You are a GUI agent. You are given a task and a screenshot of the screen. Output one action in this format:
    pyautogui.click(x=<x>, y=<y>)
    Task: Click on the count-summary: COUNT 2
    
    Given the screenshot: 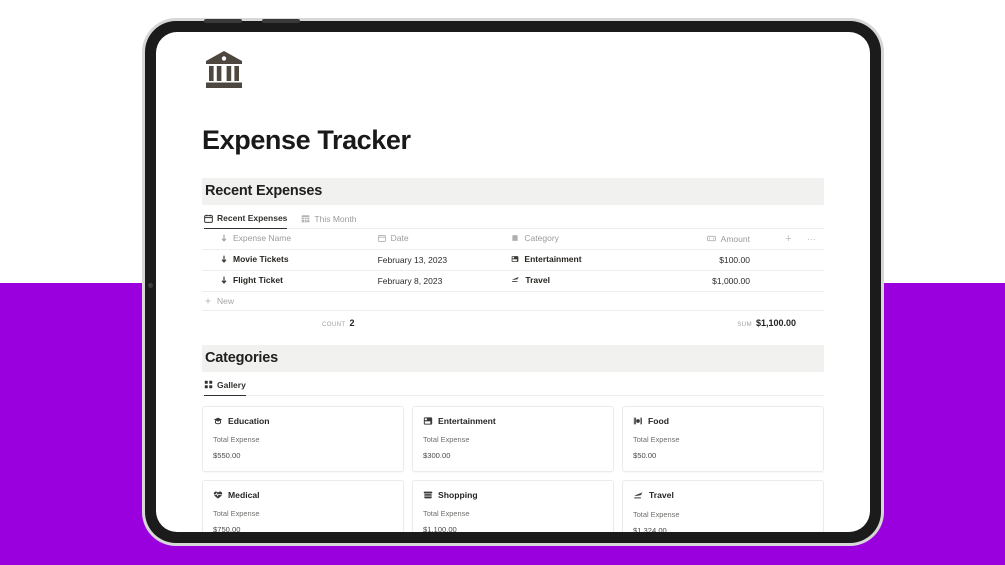 What is the action you would take?
    pyautogui.click(x=338, y=323)
    